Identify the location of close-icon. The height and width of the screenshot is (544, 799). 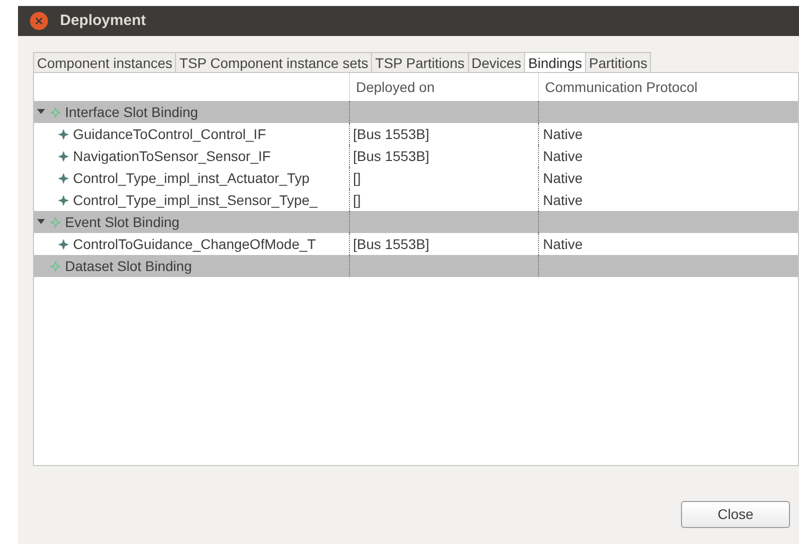
(39, 21).